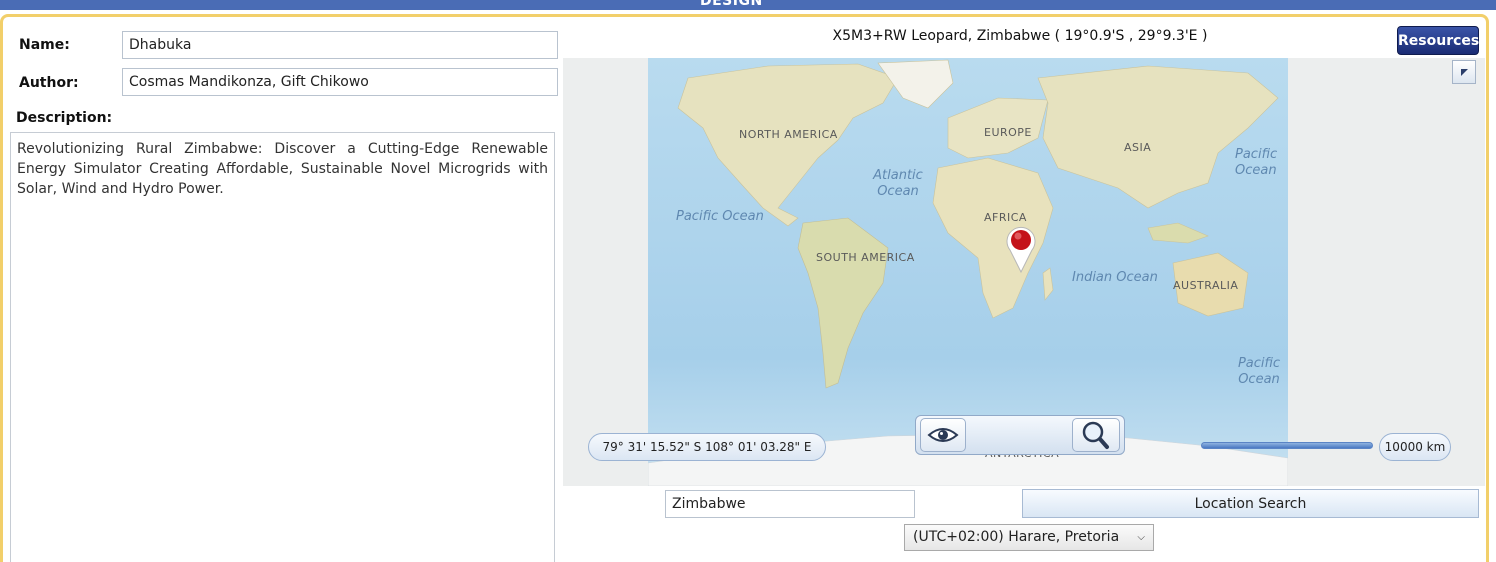  I want to click on name-label: Name:, so click(44, 45).